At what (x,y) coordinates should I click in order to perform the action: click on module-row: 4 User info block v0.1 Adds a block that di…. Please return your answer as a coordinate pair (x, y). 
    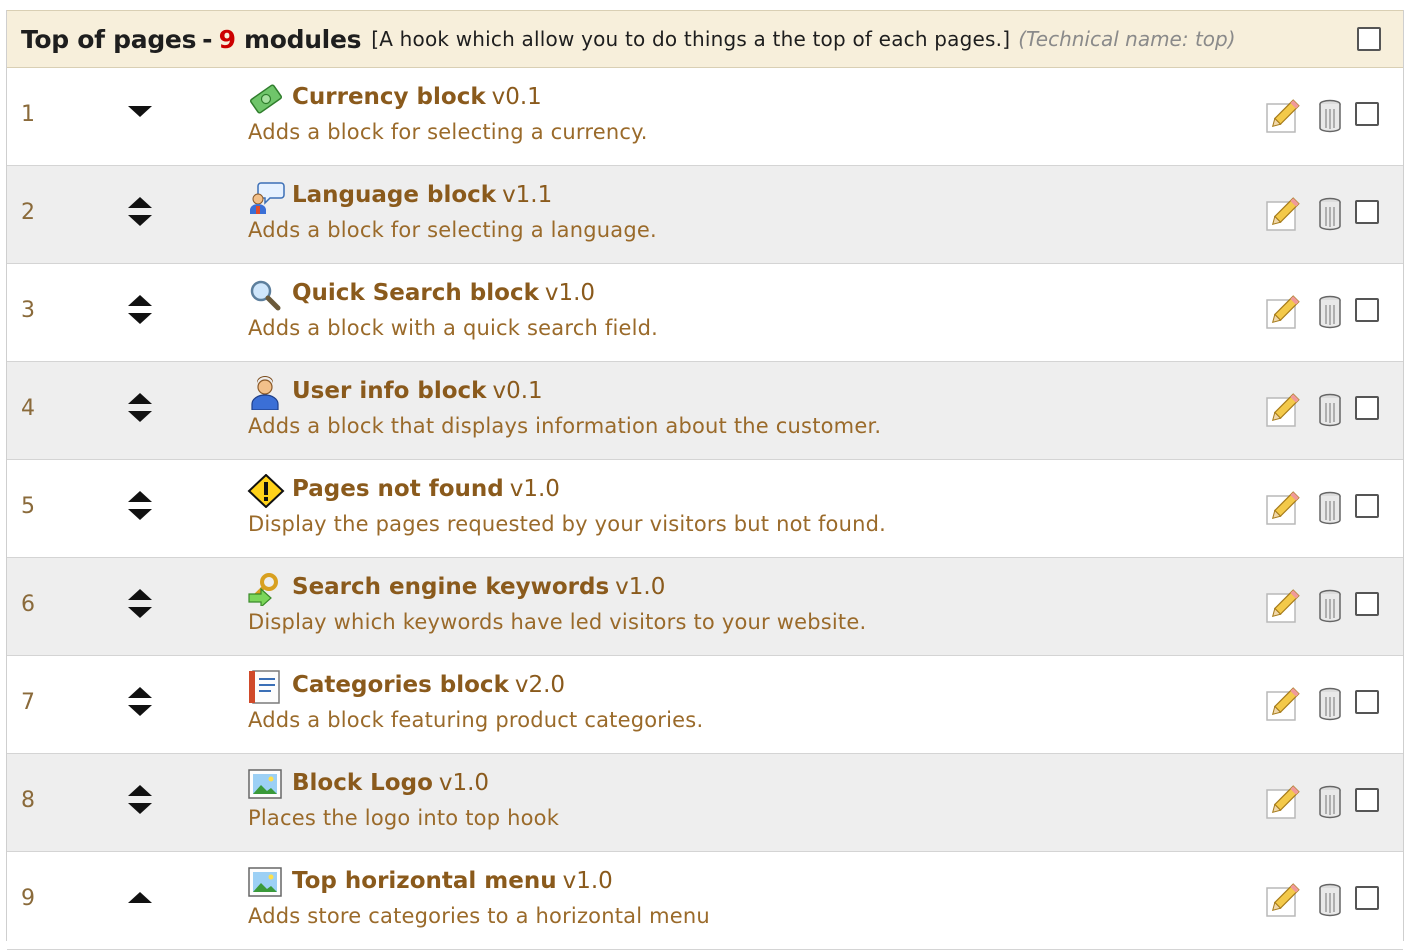
    Looking at the image, I should click on (705, 411).